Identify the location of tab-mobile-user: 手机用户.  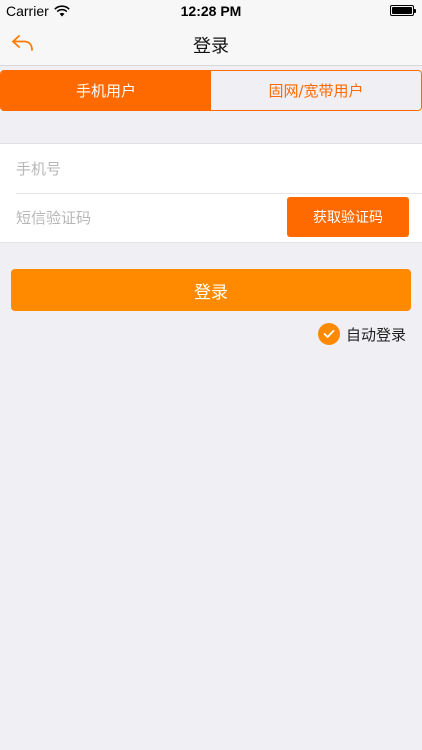
(106, 90).